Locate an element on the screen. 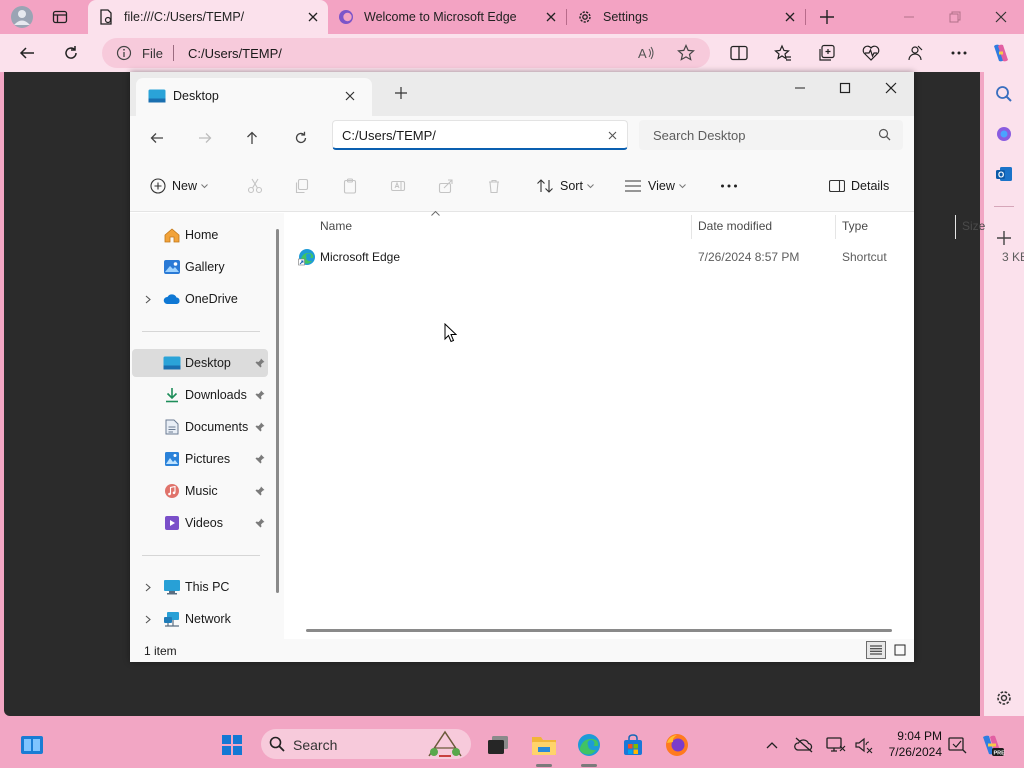  task-view-icon is located at coordinates (498, 745).